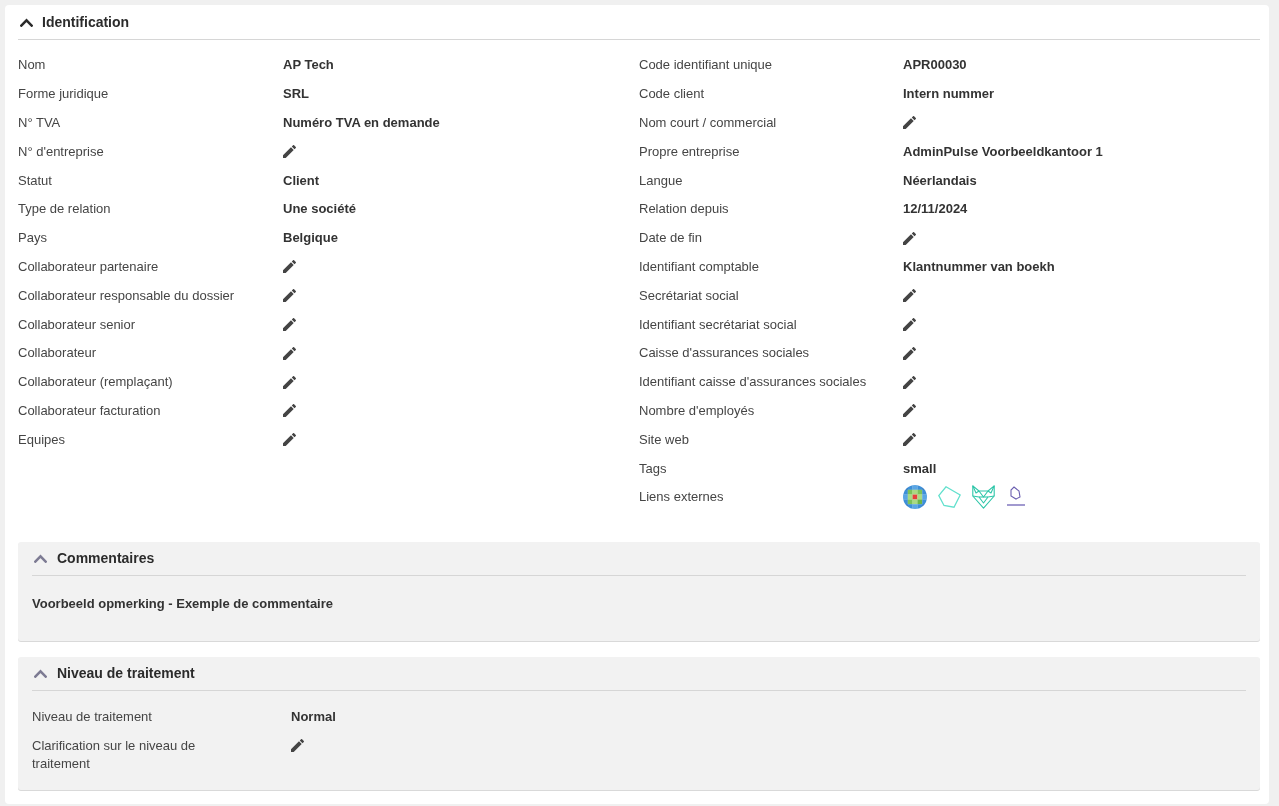 The width and height of the screenshot is (1279, 806). What do you see at coordinates (92, 717) in the screenshot?
I see `field-label: Niveau de traitement` at bounding box center [92, 717].